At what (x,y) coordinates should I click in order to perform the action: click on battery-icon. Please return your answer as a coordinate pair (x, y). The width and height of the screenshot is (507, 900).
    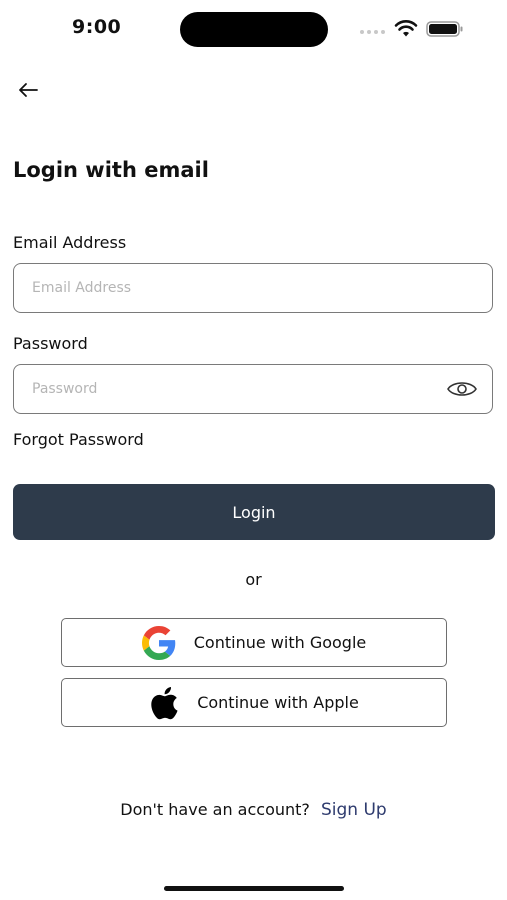
    Looking at the image, I should click on (444, 29).